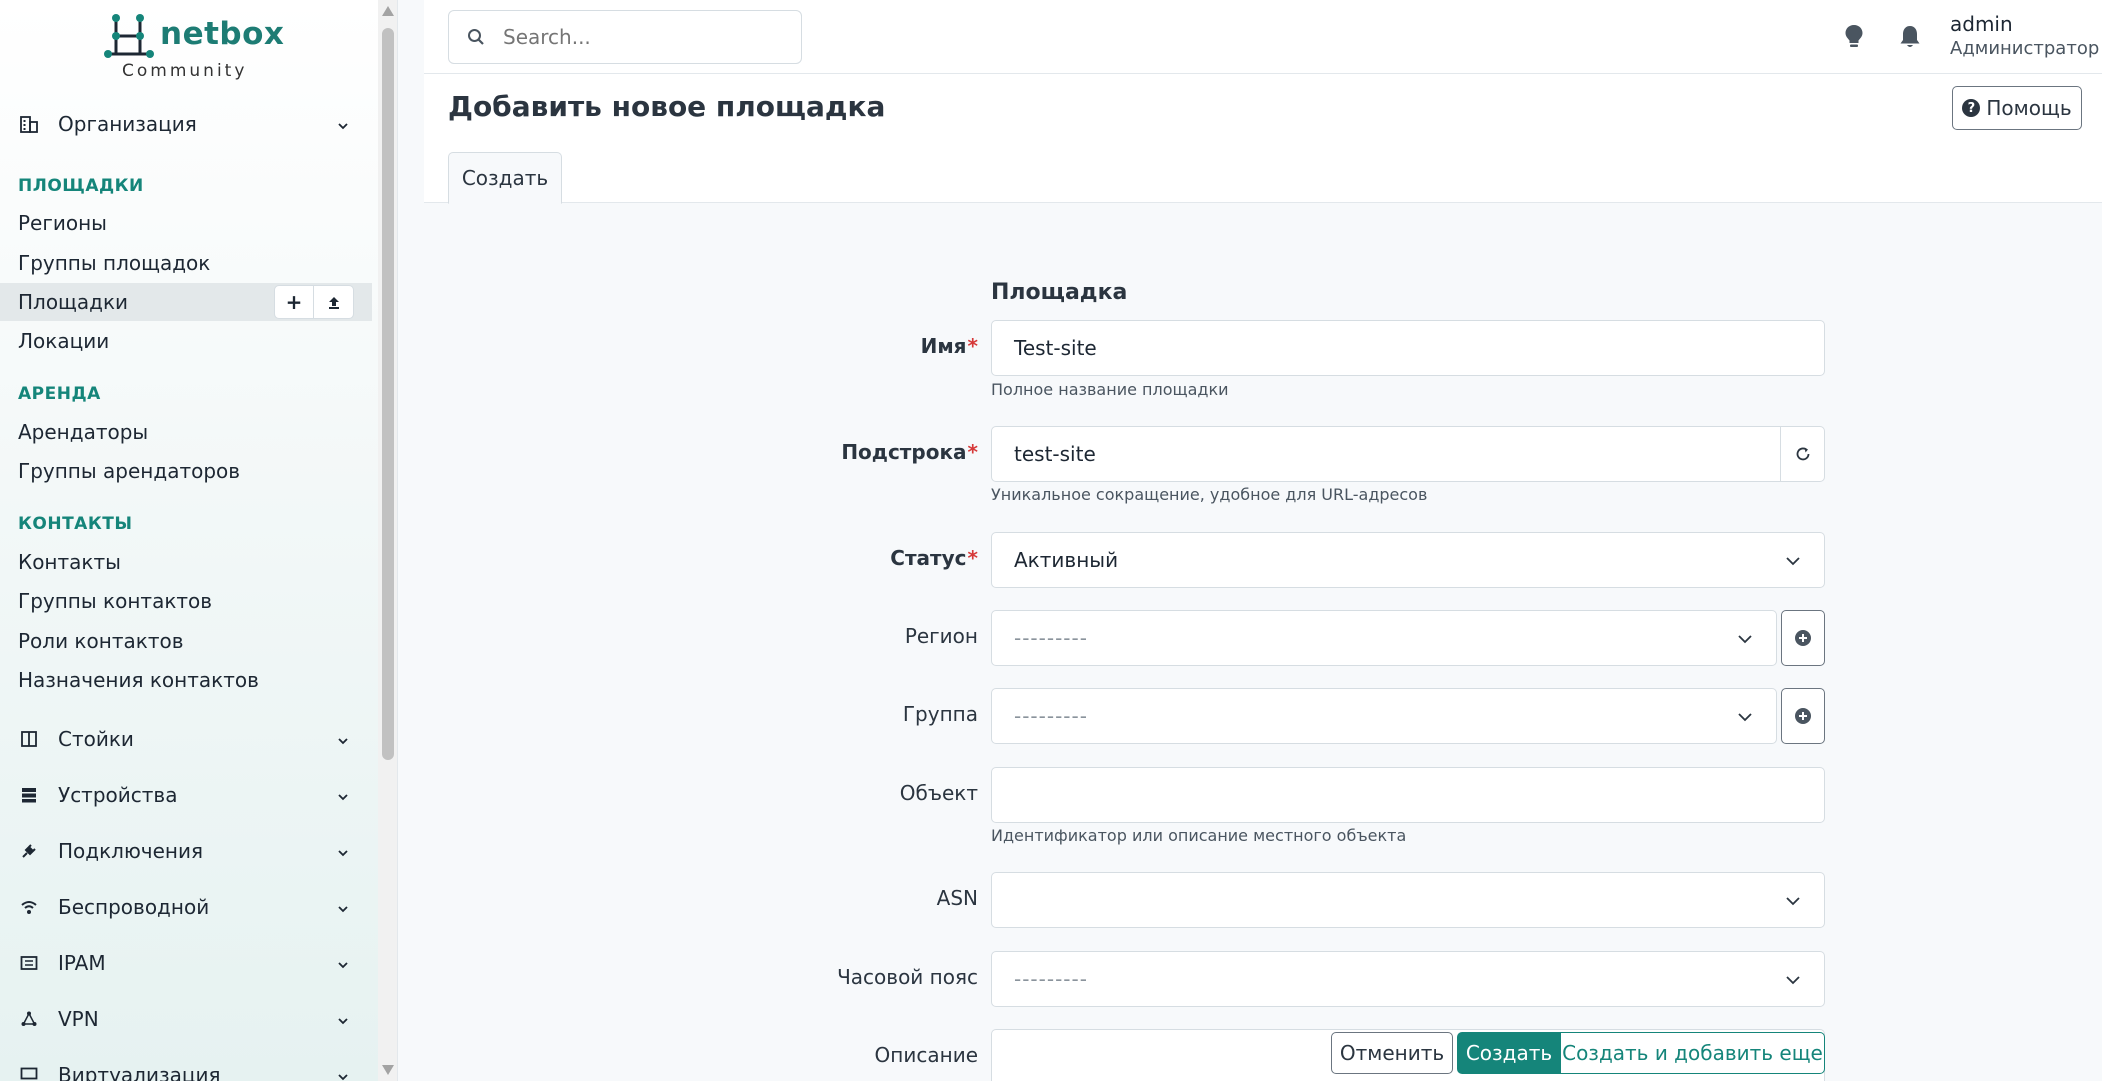 The image size is (2102, 1081). I want to click on refresh-icon, so click(1802, 454).